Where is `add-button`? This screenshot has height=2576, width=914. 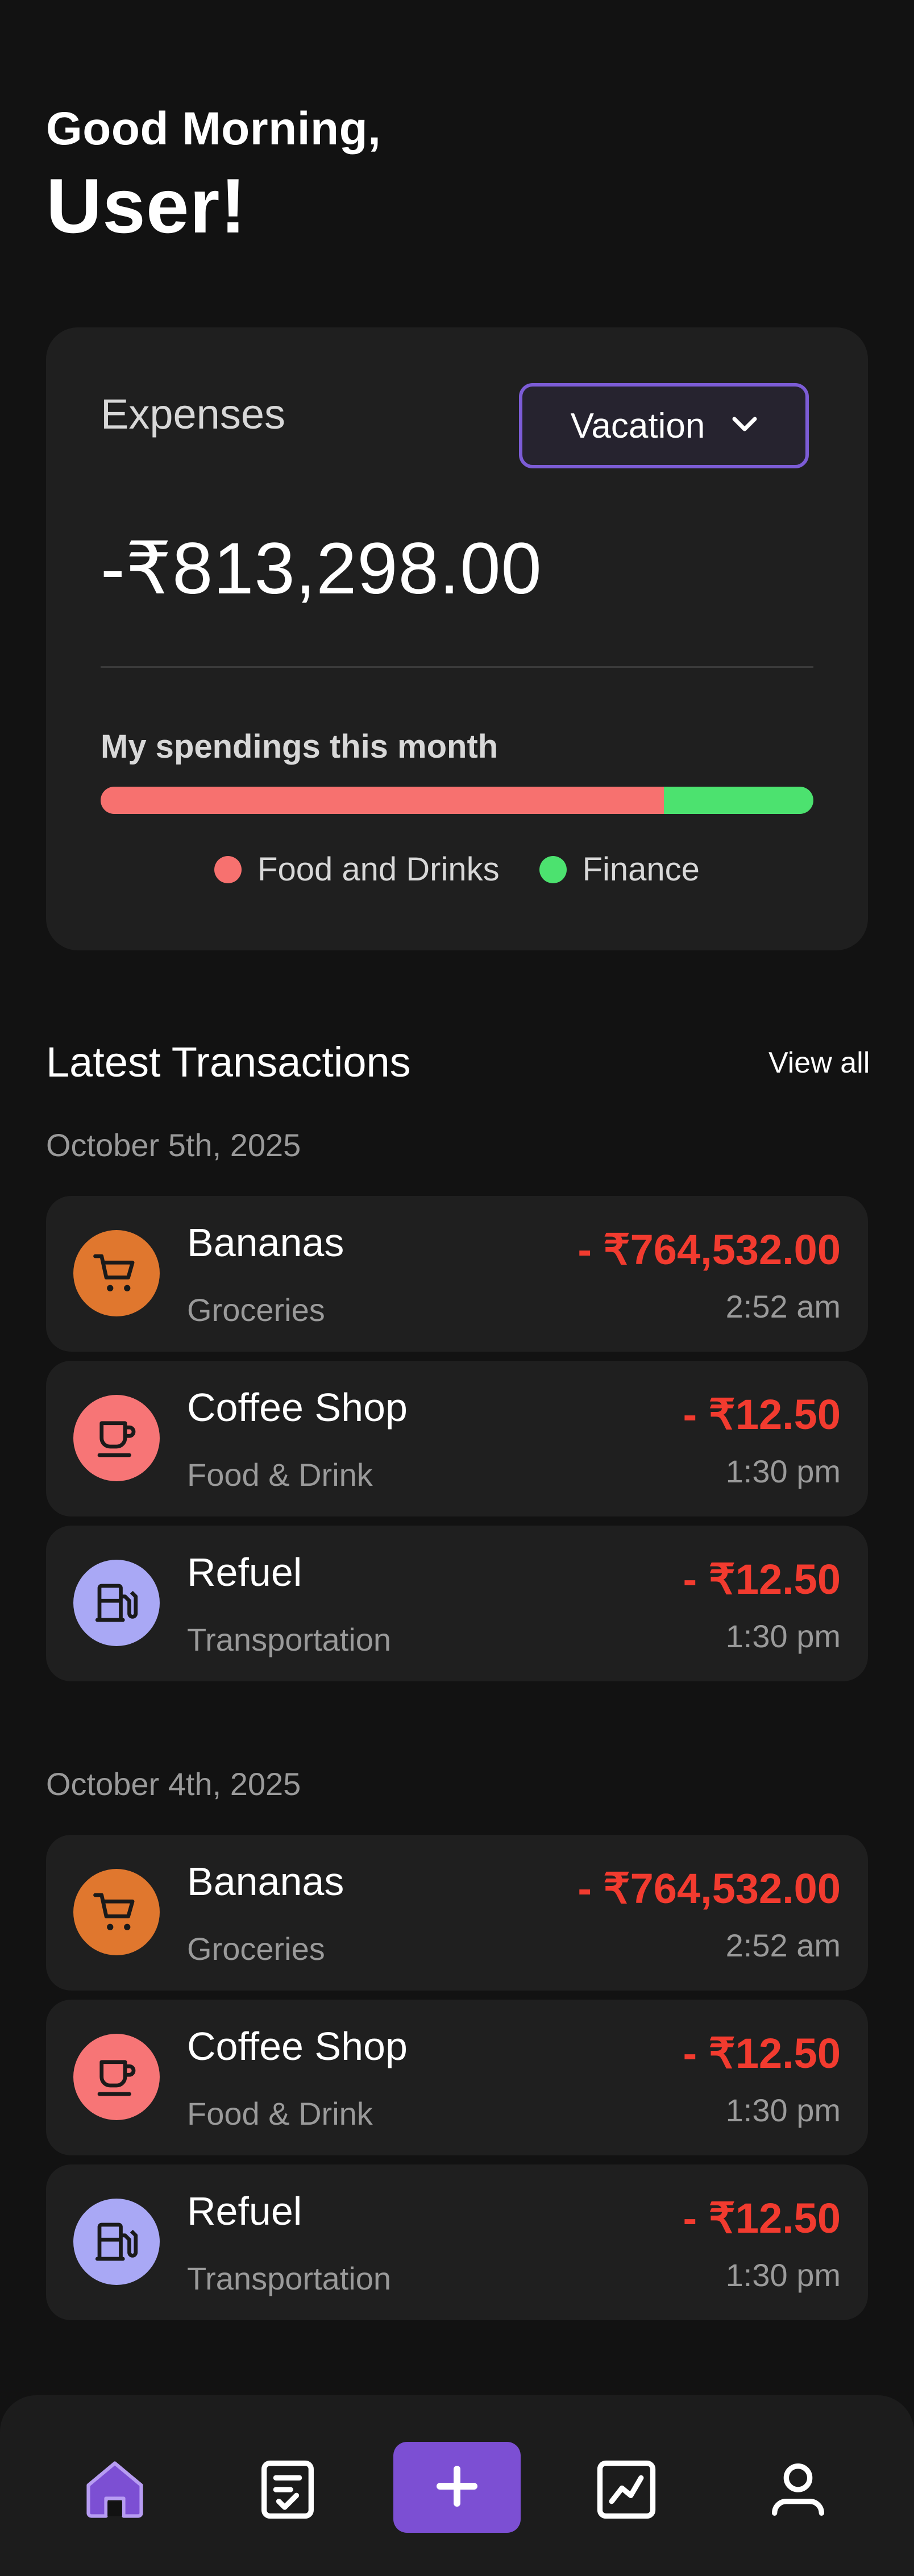
add-button is located at coordinates (457, 2488).